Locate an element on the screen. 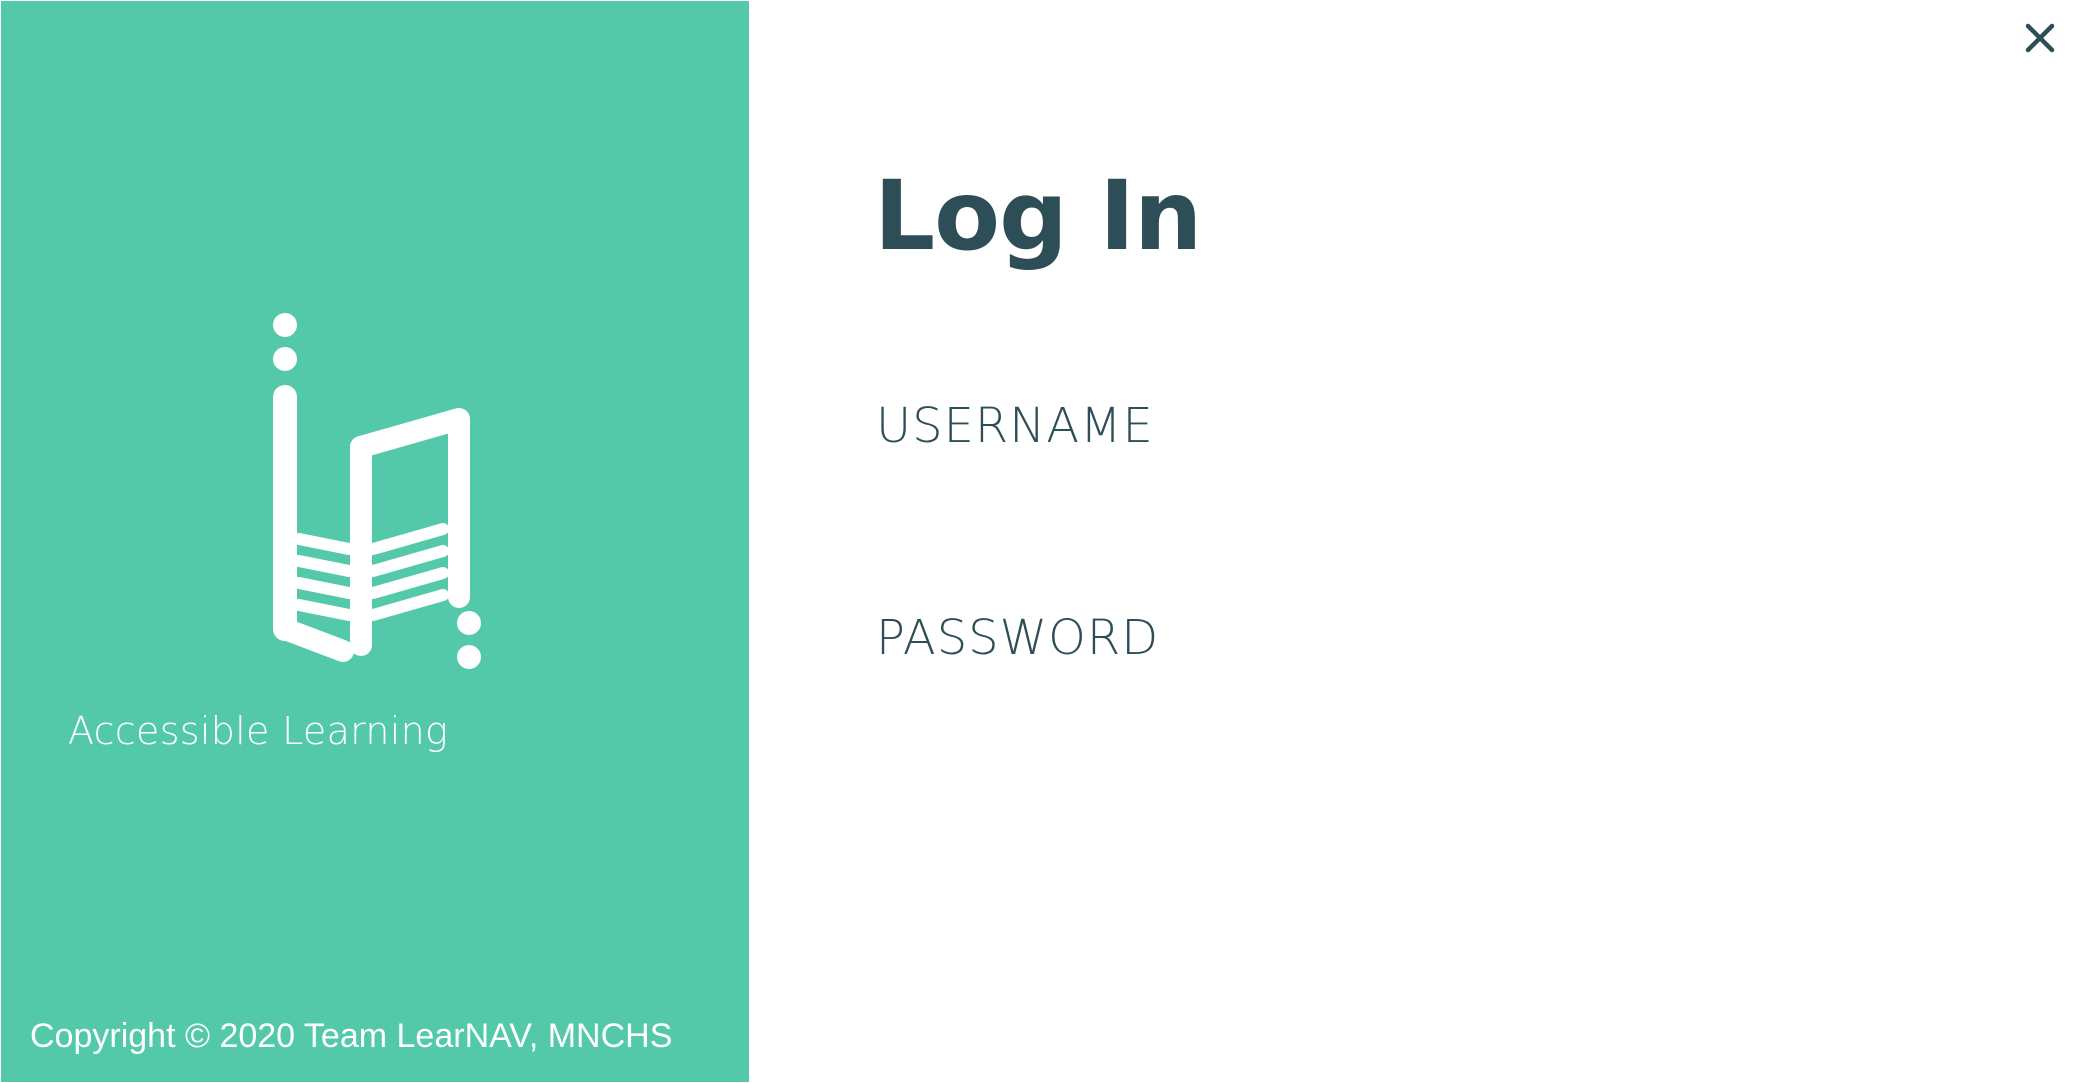 Image resolution: width=2090 pixels, height=1083 pixels. password-input is located at coordinates (1378, 713).